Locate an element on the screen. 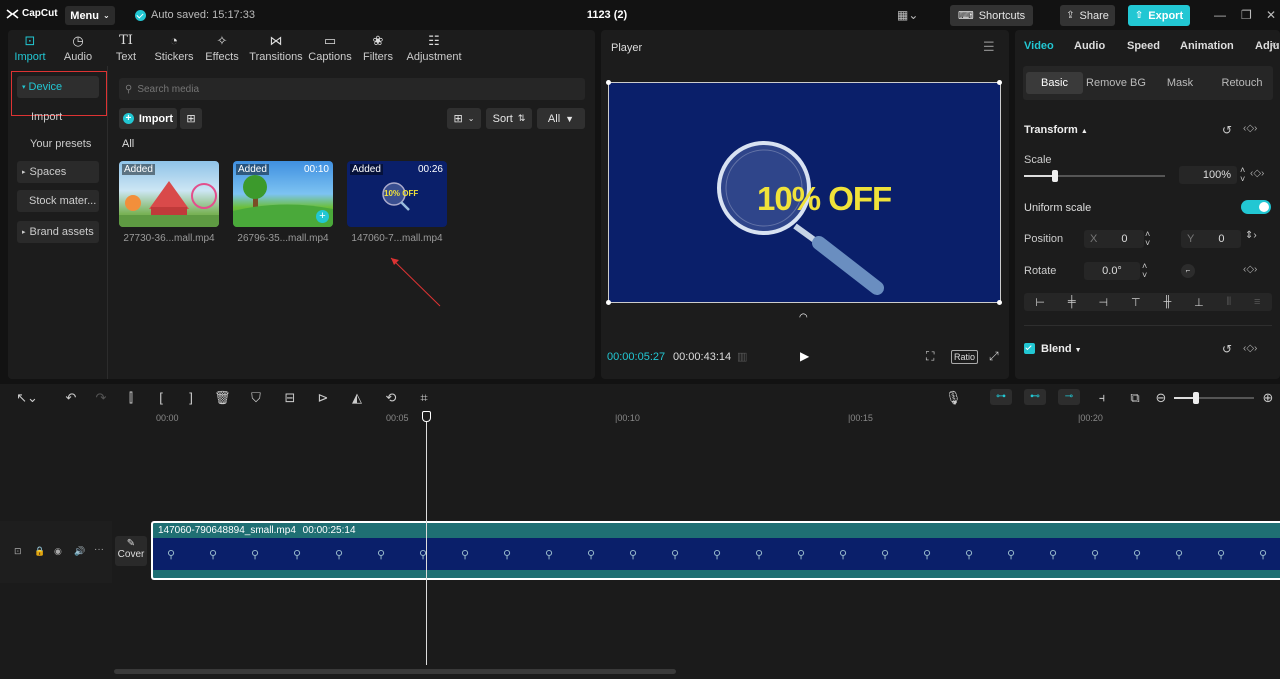 The image size is (1280, 679). scale-slider is located at coordinates (1094, 176).